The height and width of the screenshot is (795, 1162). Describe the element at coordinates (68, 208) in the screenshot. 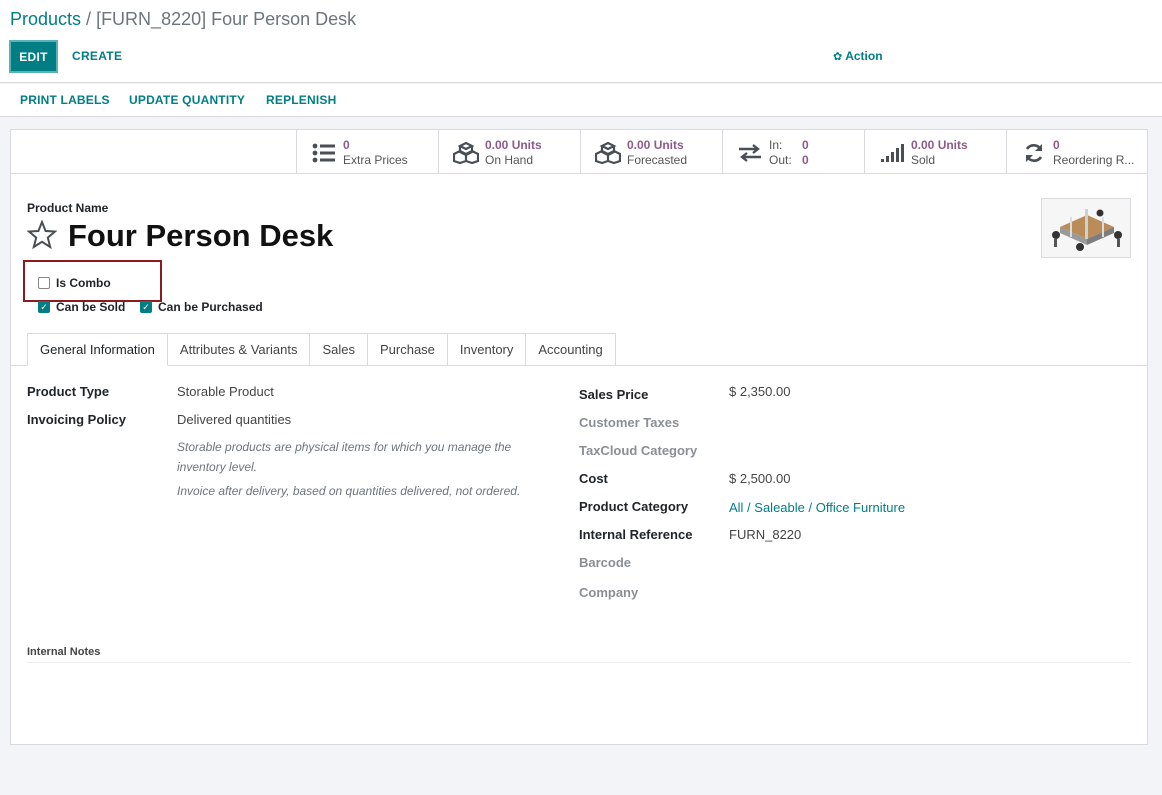

I see `product-name-label: Product Name` at that location.